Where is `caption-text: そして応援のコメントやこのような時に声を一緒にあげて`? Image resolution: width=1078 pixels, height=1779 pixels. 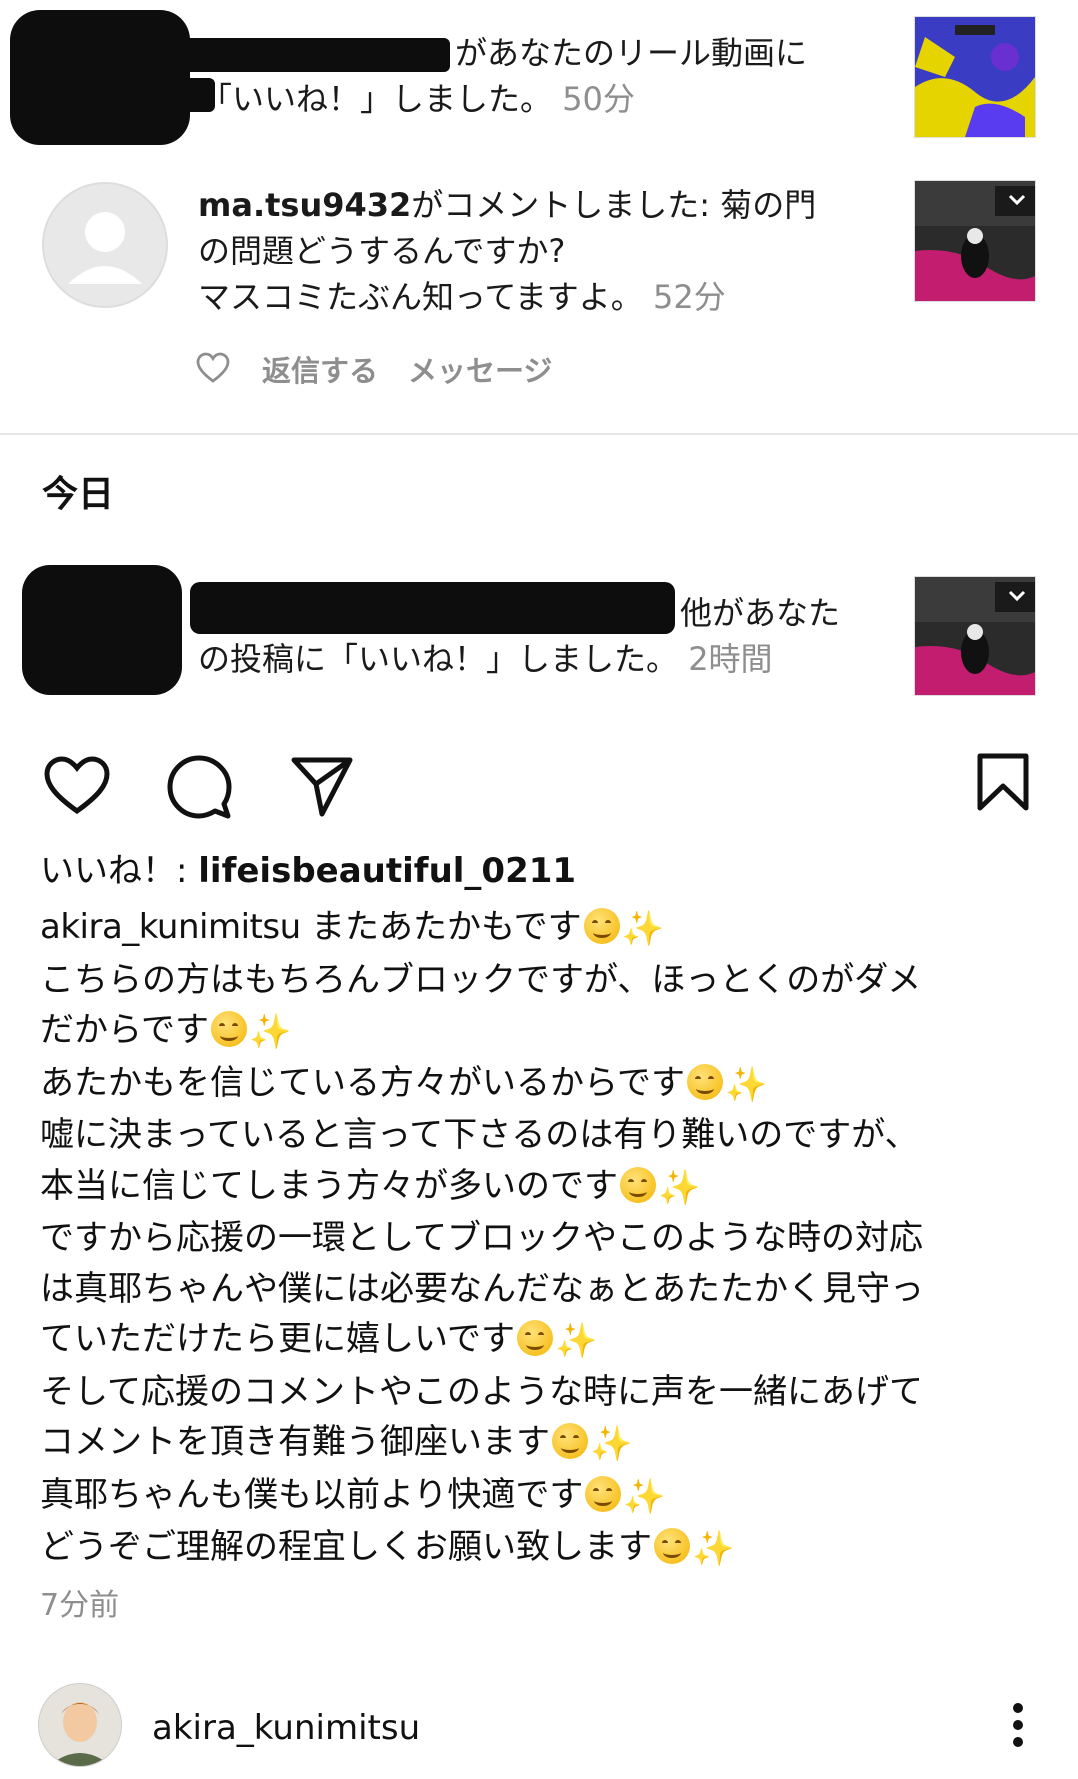
caption-text: そして応援のコメントやこのような時に声を一緒にあげて is located at coordinates (481, 1391).